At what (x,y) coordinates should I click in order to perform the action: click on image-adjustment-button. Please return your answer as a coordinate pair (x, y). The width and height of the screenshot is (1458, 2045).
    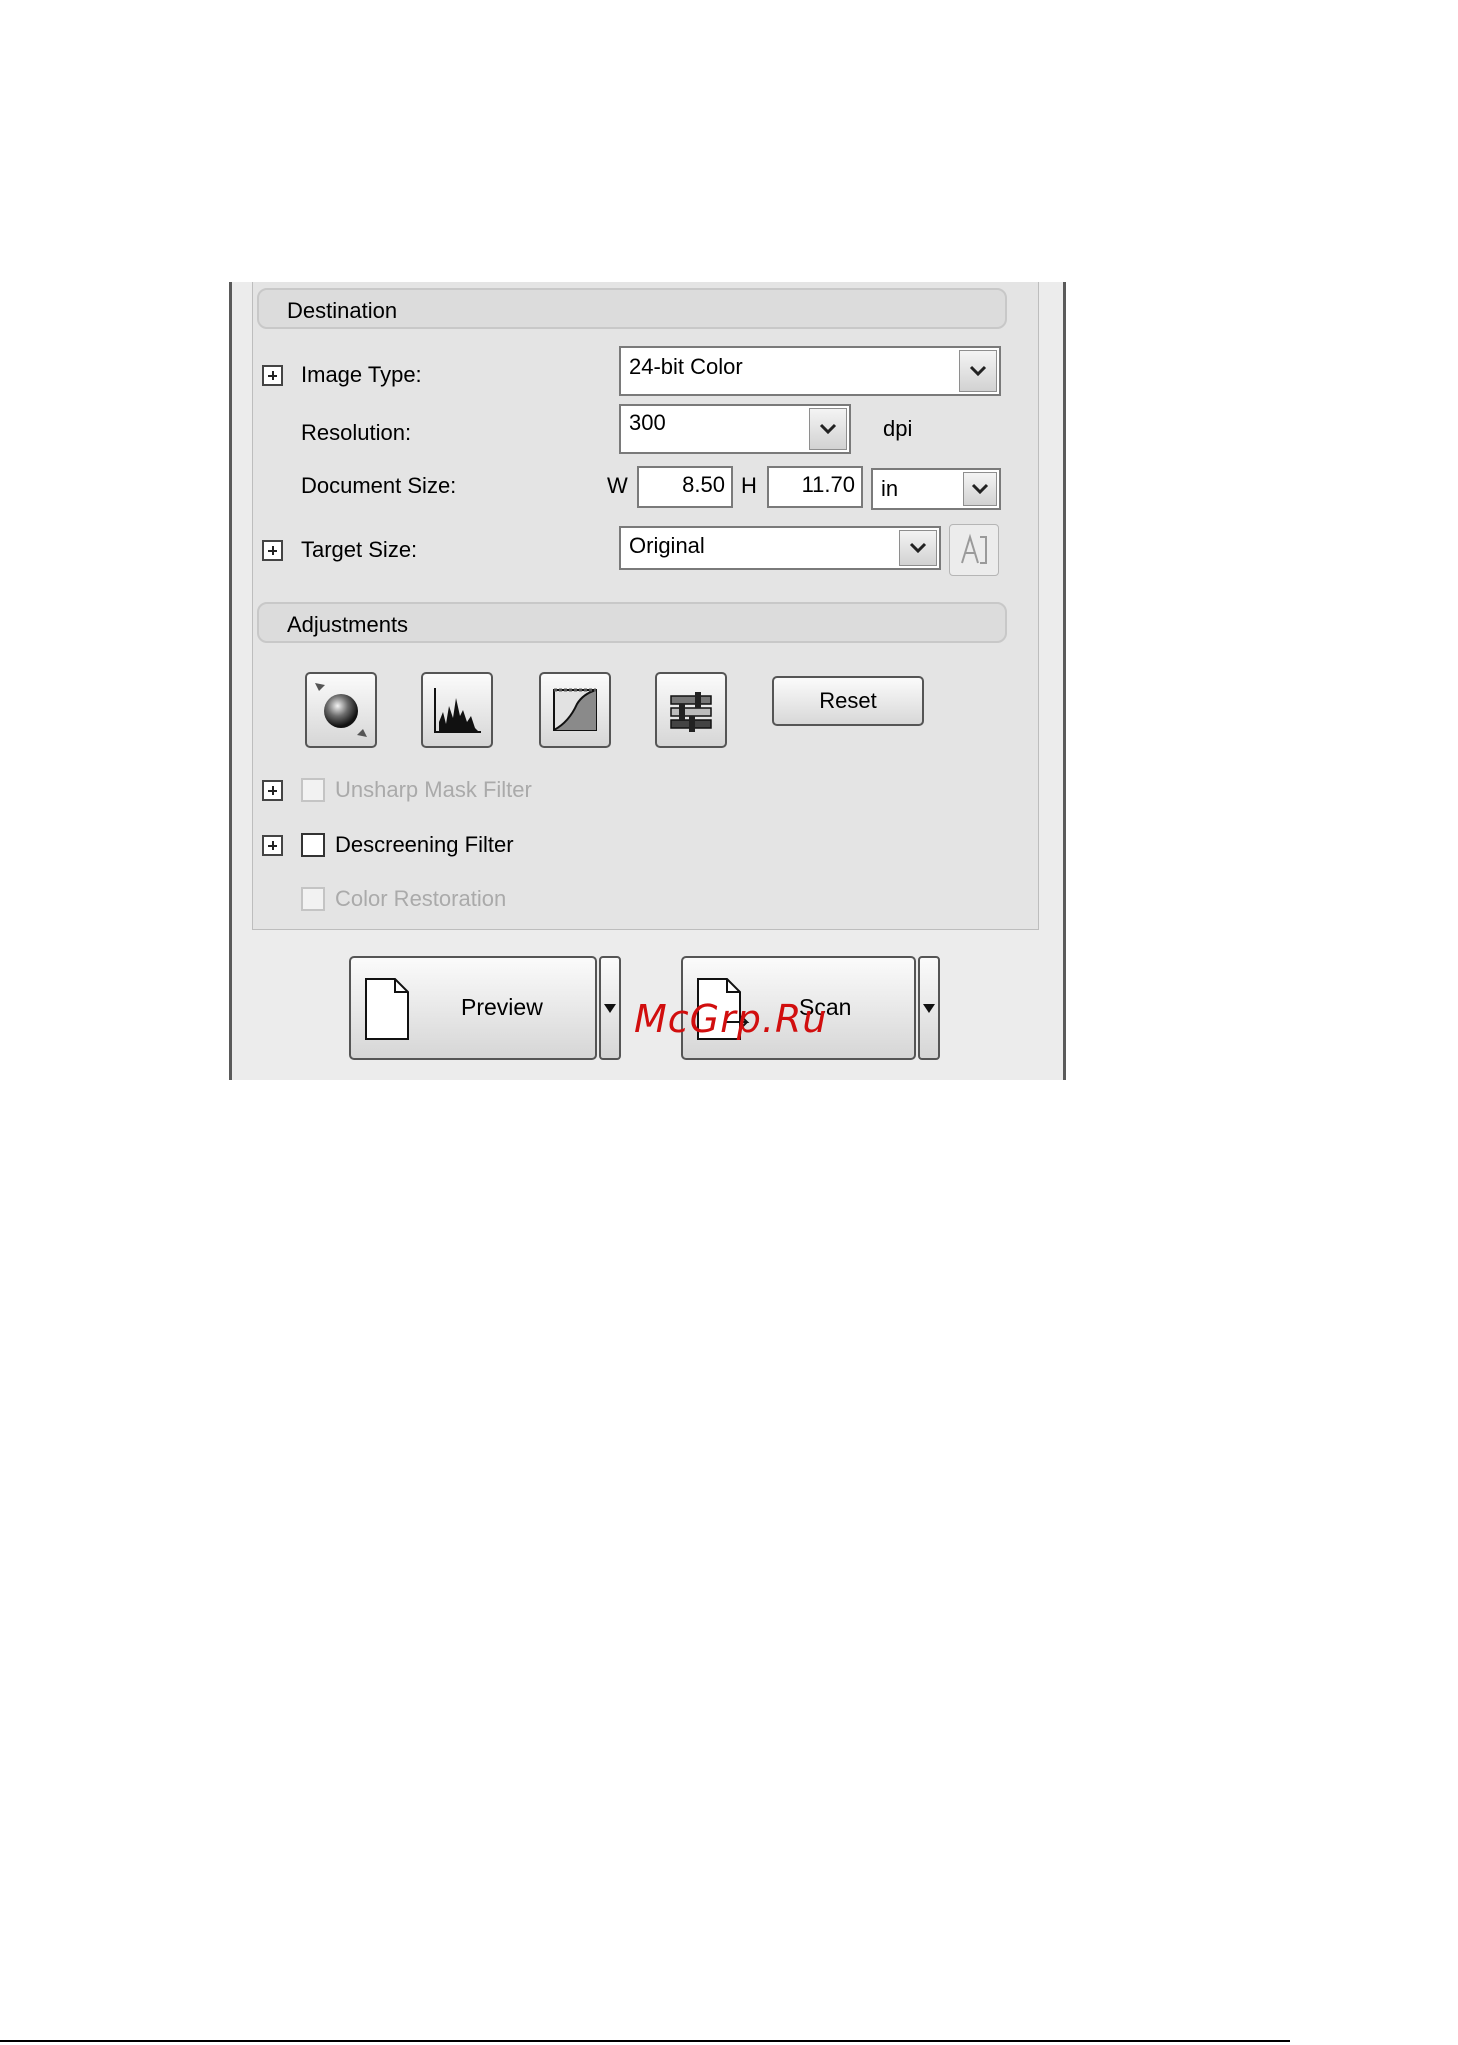
    Looking at the image, I should click on (691, 710).